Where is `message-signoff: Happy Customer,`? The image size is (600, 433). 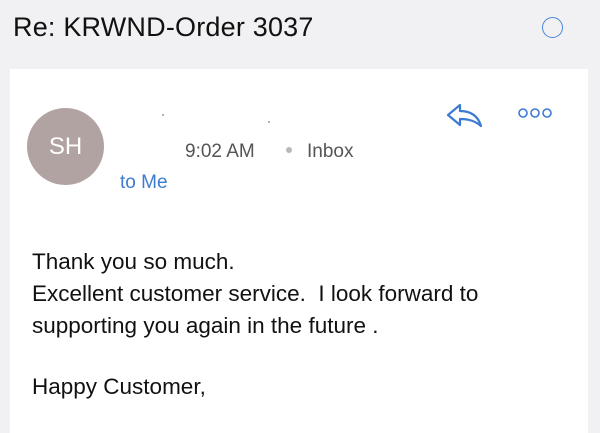 message-signoff: Happy Customer, is located at coordinates (119, 386).